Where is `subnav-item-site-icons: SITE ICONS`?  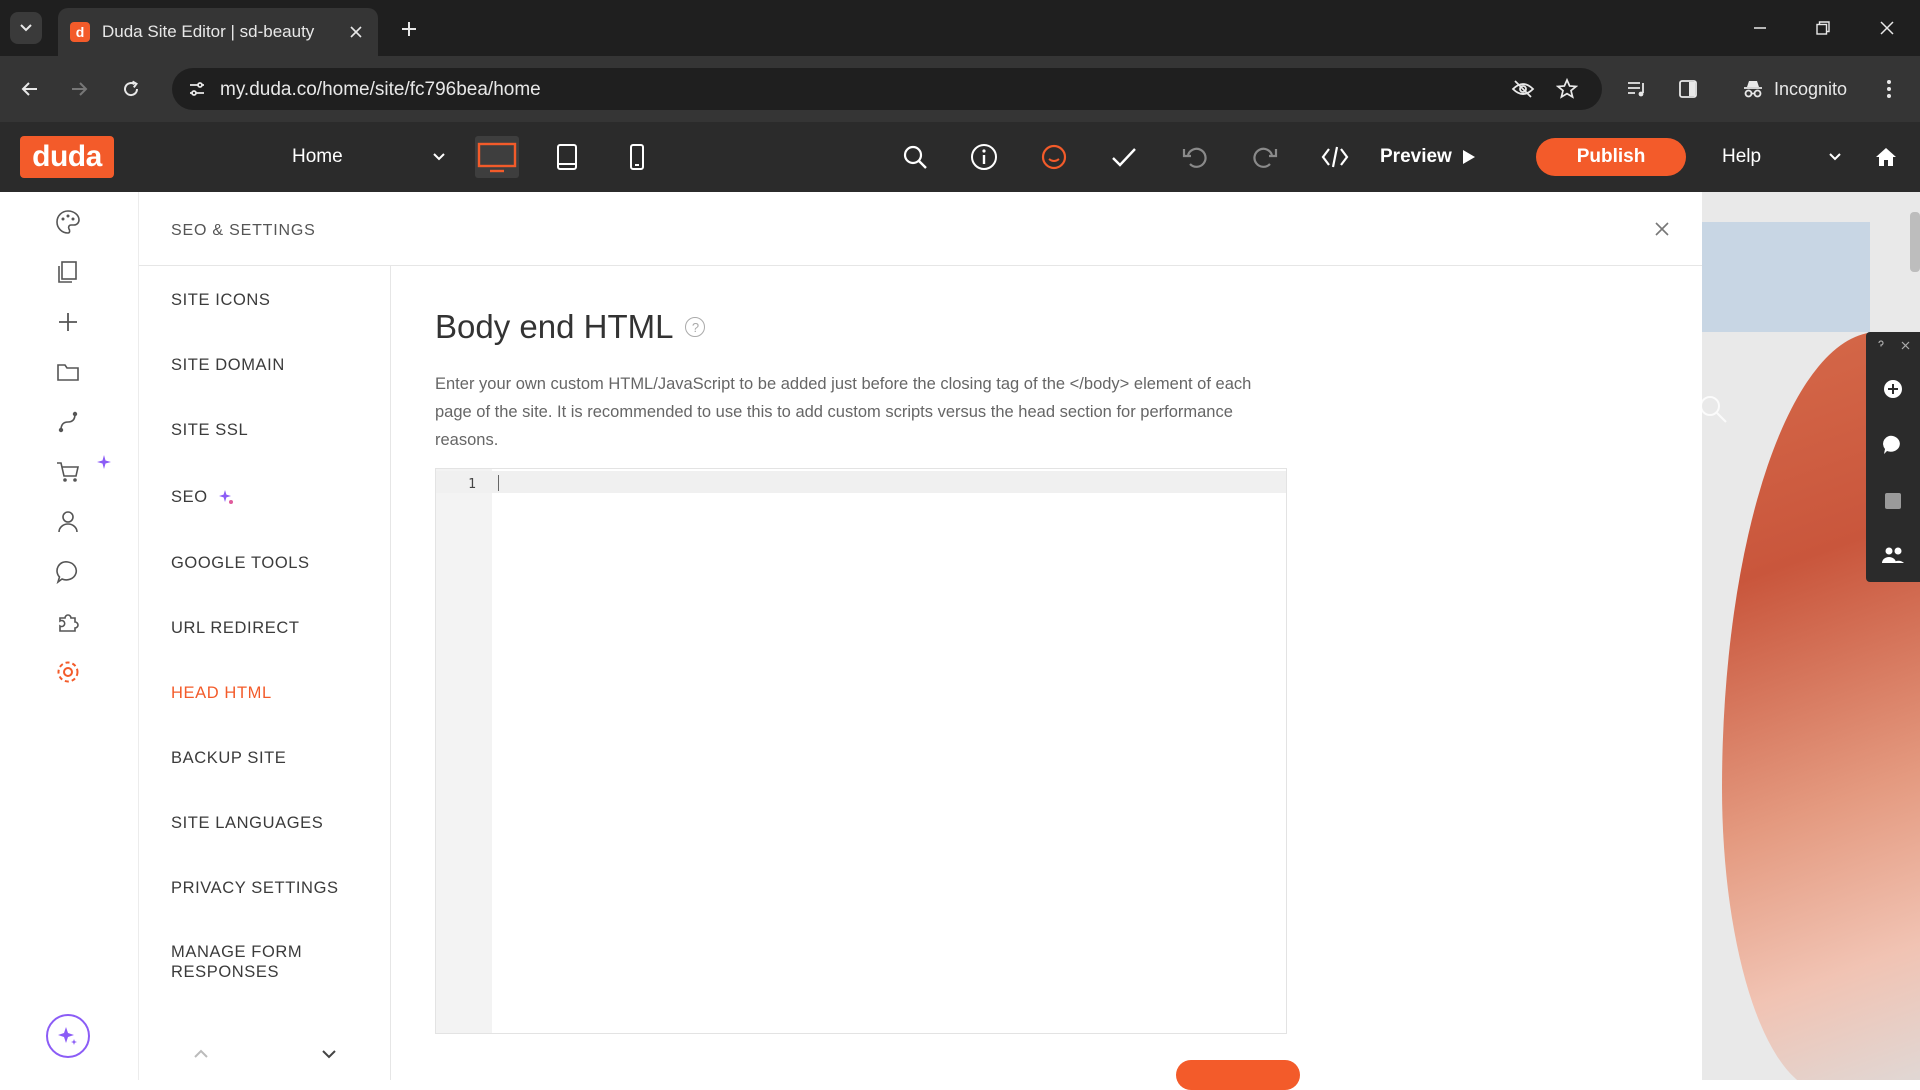 subnav-item-site-icons: SITE ICONS is located at coordinates (271, 300).